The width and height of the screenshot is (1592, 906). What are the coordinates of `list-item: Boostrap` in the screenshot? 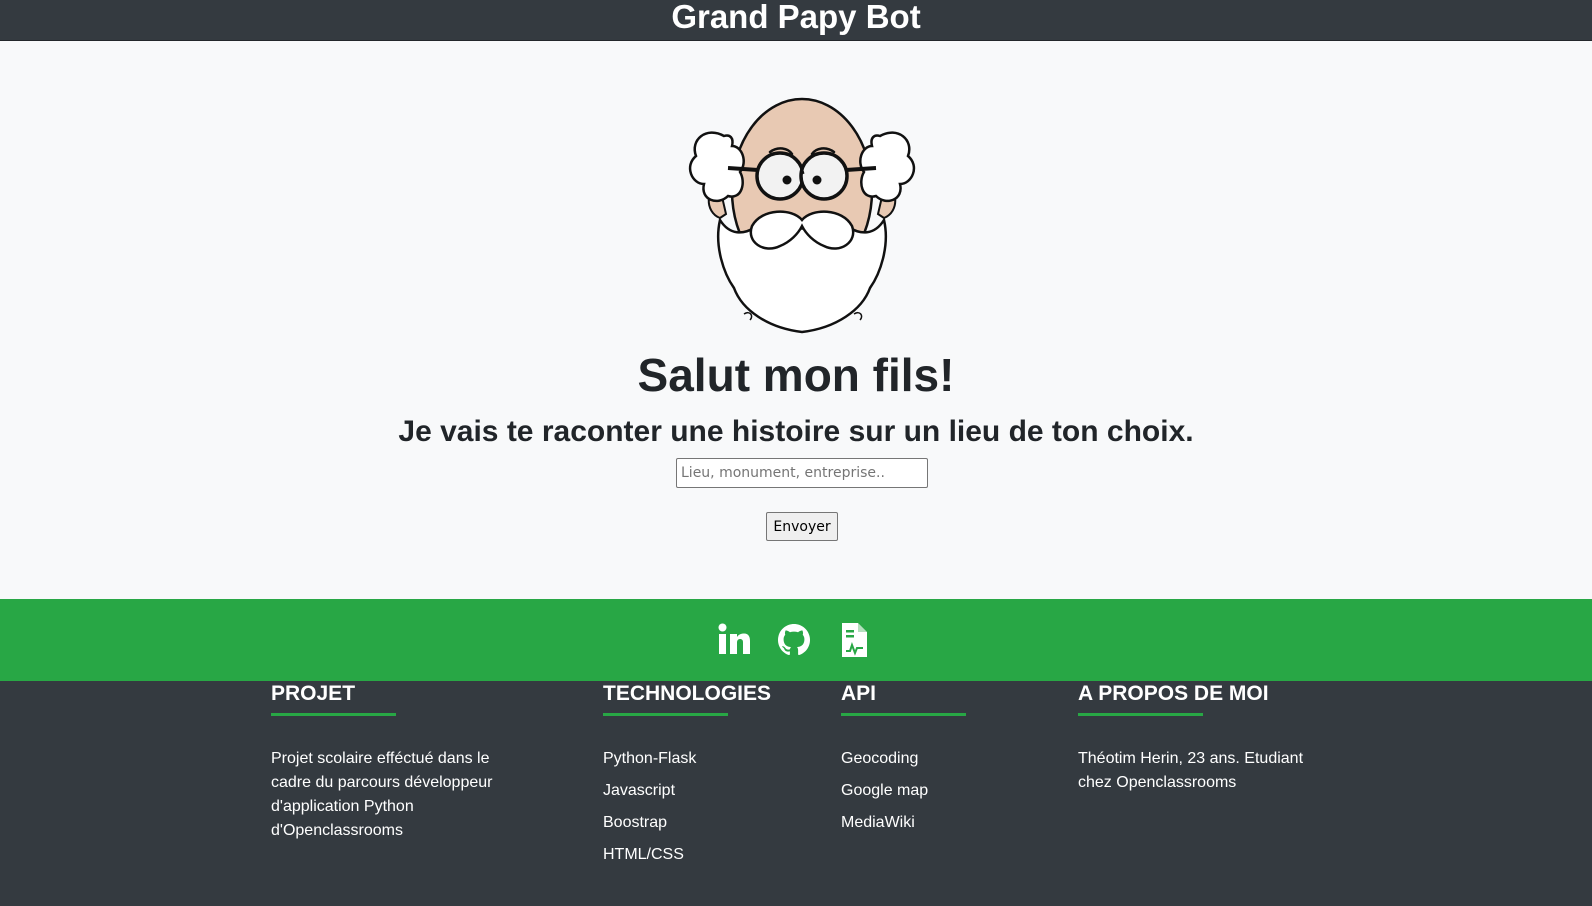 It's located at (703, 823).